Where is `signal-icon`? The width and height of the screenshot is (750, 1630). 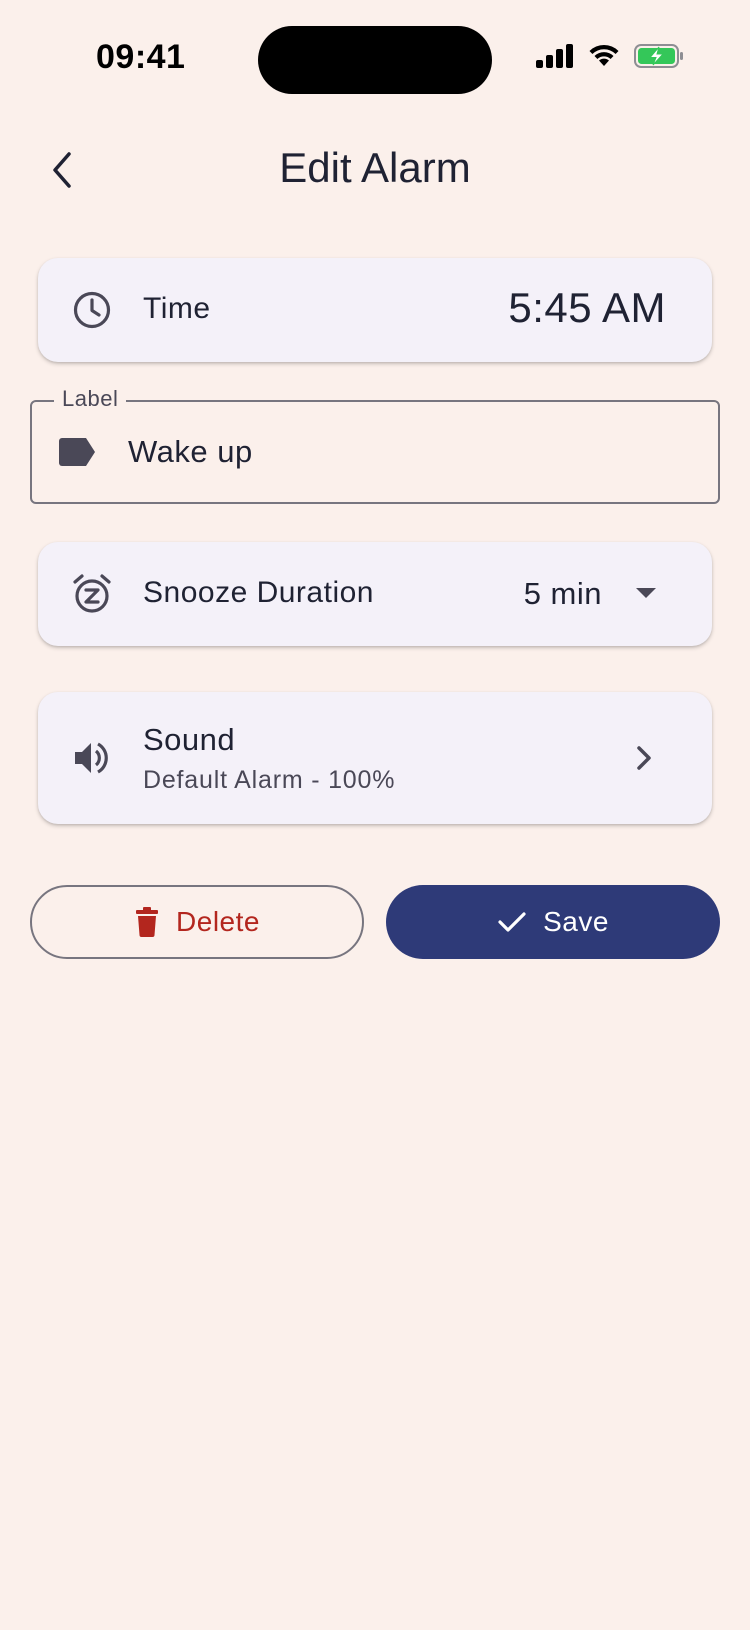
signal-icon is located at coordinates (554, 56).